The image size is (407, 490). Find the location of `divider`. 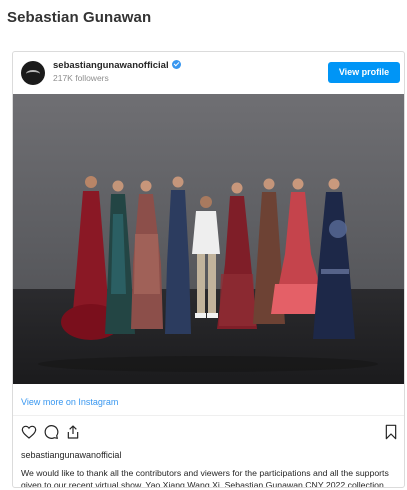

divider is located at coordinates (208, 415).